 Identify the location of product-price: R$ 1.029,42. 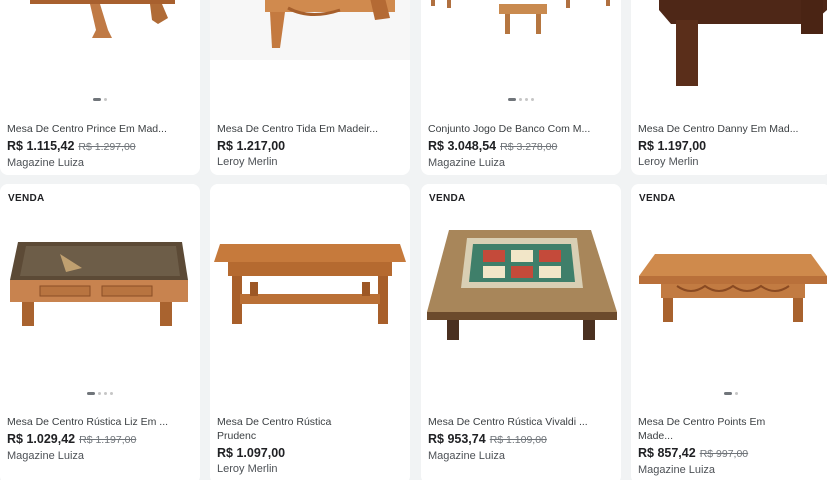
(41, 439).